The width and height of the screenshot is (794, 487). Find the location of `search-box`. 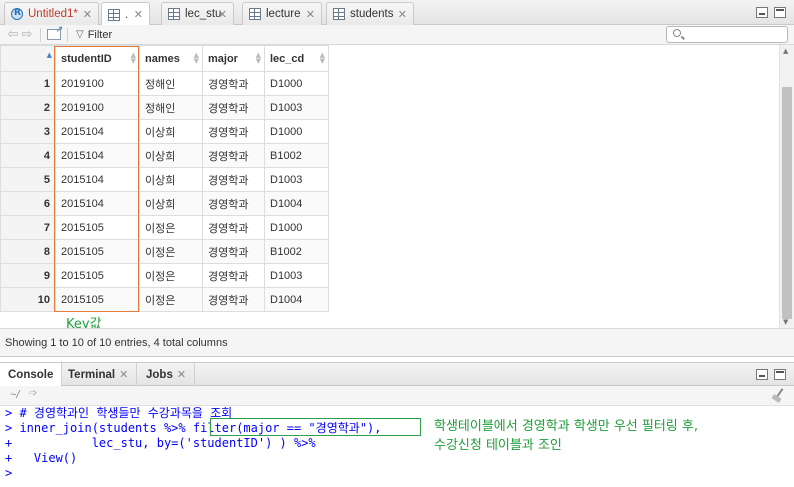

search-box is located at coordinates (727, 34).